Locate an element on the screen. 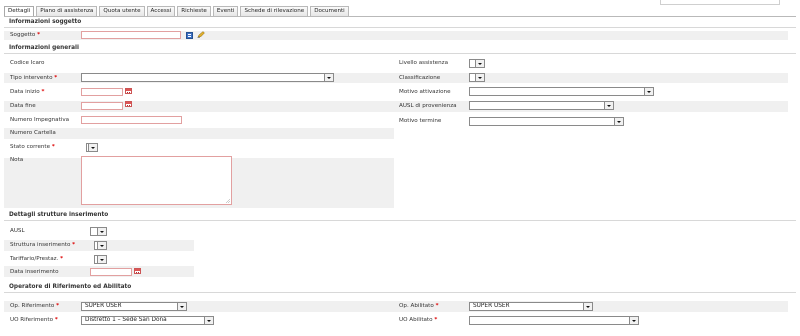 The image size is (800, 336). section-title-strutture: Dettagli strutture inserimento is located at coordinates (59, 215).